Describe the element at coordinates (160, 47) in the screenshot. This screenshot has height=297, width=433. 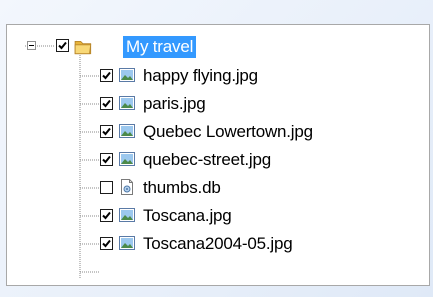
I see `root-label: My travel` at that location.